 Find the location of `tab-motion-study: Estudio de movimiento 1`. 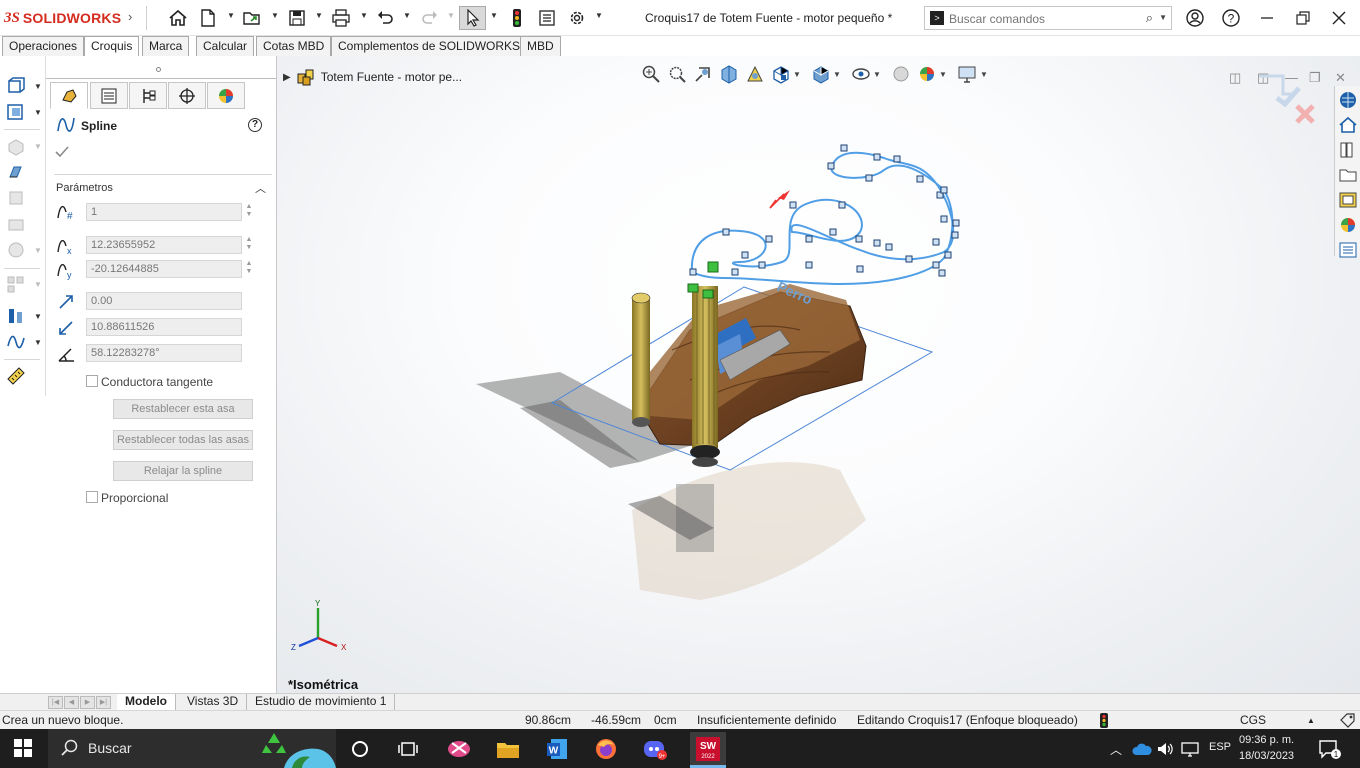

tab-motion-study: Estudio de movimiento 1 is located at coordinates (321, 702).